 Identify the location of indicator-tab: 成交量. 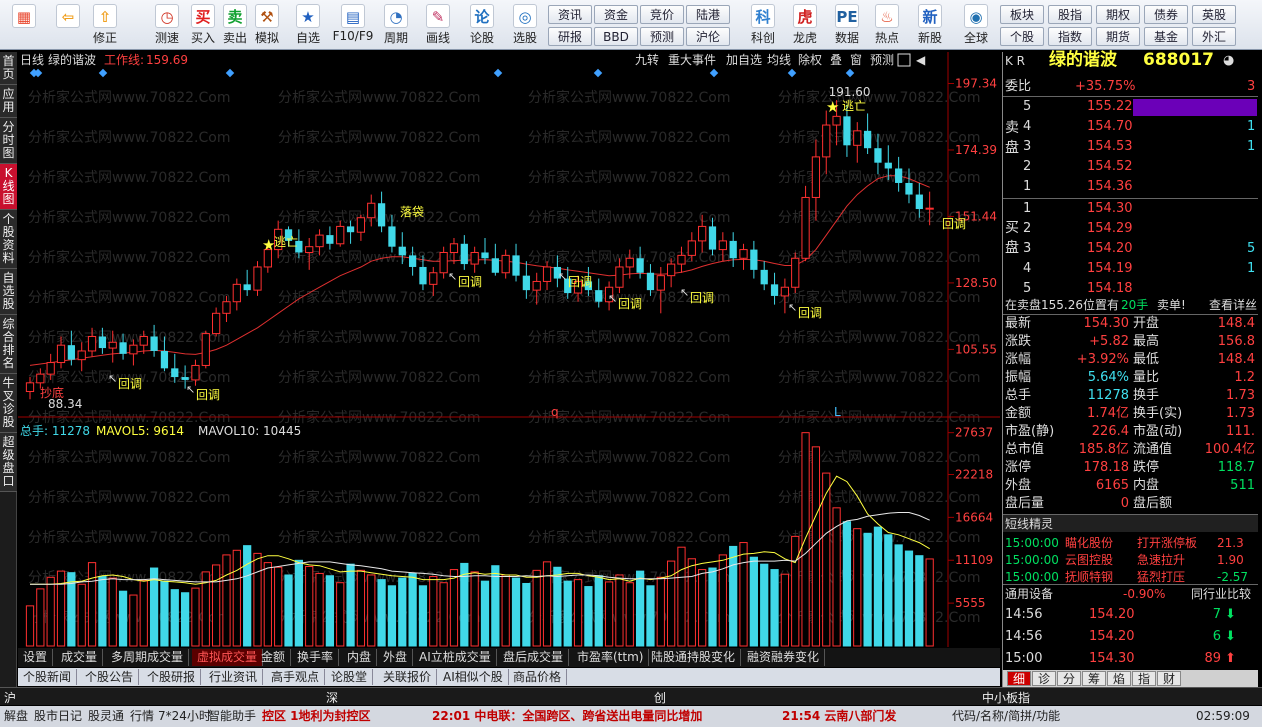
(80, 657).